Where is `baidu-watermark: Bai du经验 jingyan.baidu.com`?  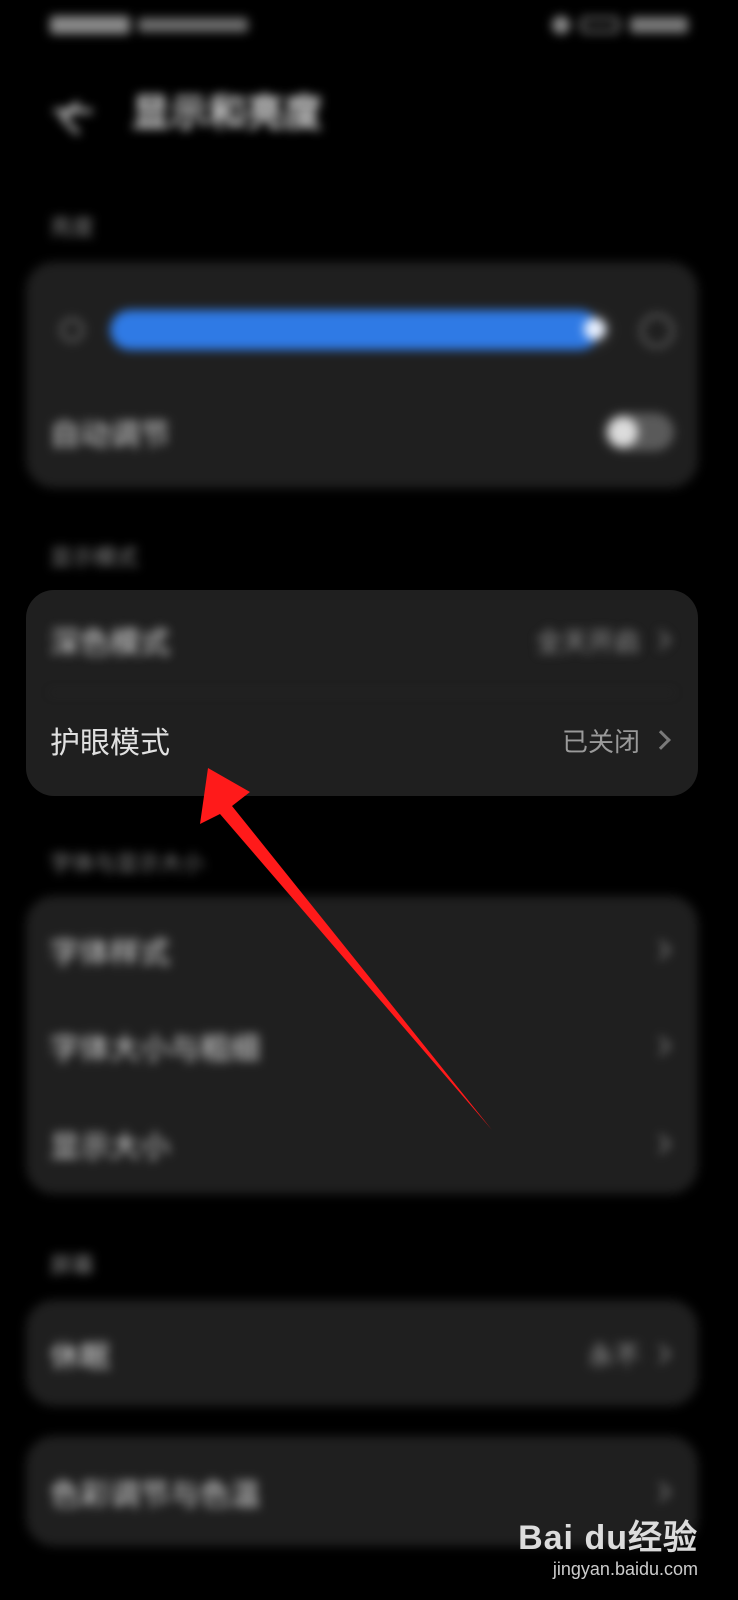
baidu-watermark: Bai du经验 jingyan.baidu.com is located at coordinates (608, 1545).